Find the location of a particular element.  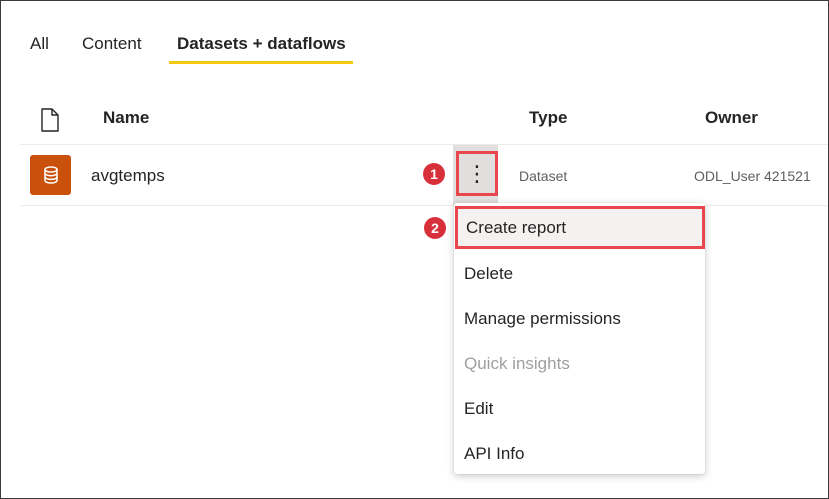

row-divider is located at coordinates (424, 205).